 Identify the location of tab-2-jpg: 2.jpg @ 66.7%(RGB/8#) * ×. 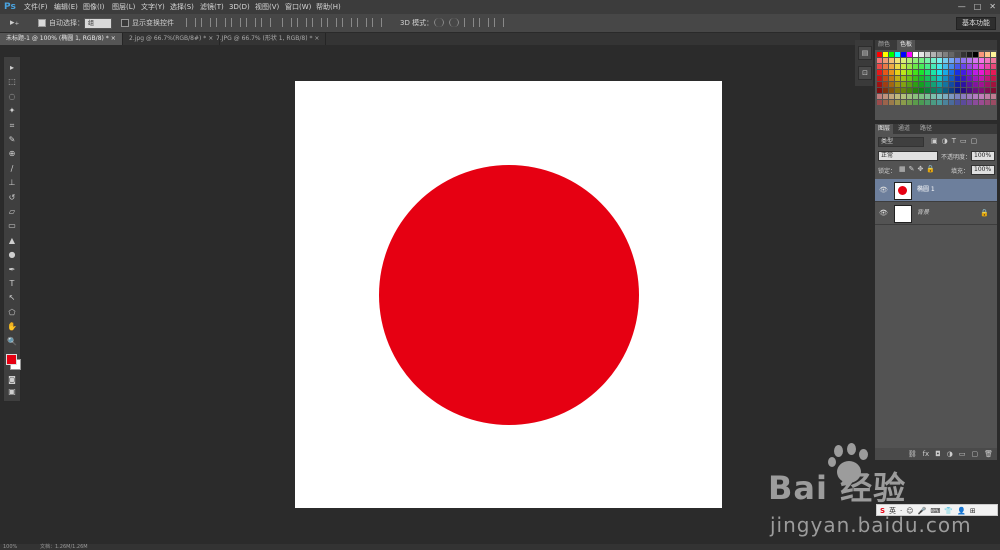
(172, 39).